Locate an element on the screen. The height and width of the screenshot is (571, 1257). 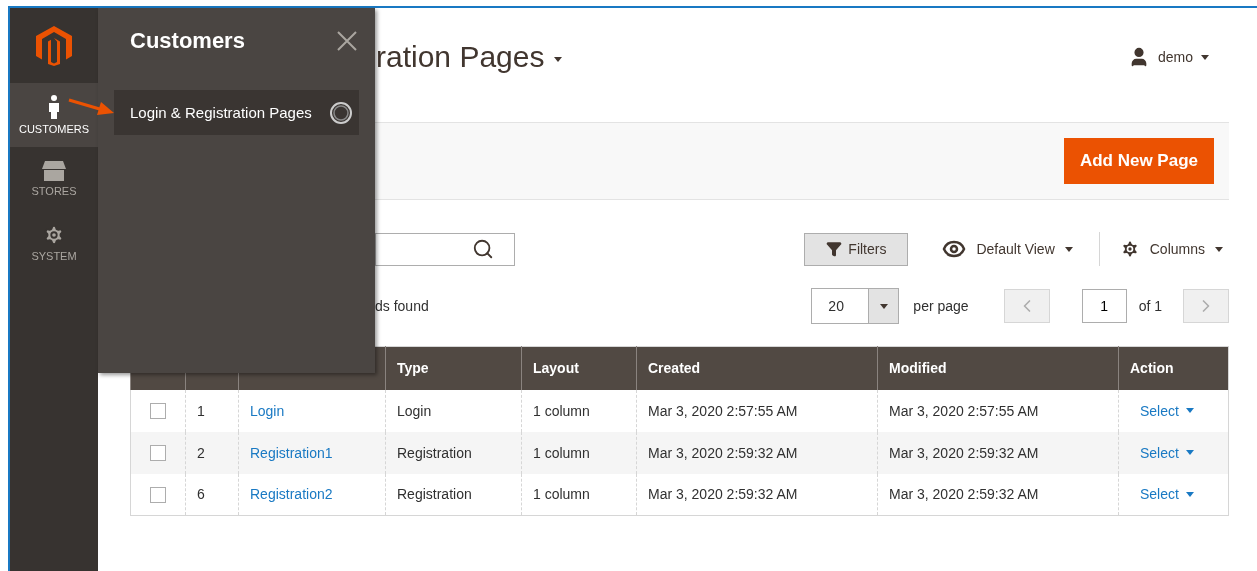
column-header: Layout is located at coordinates (579, 368).